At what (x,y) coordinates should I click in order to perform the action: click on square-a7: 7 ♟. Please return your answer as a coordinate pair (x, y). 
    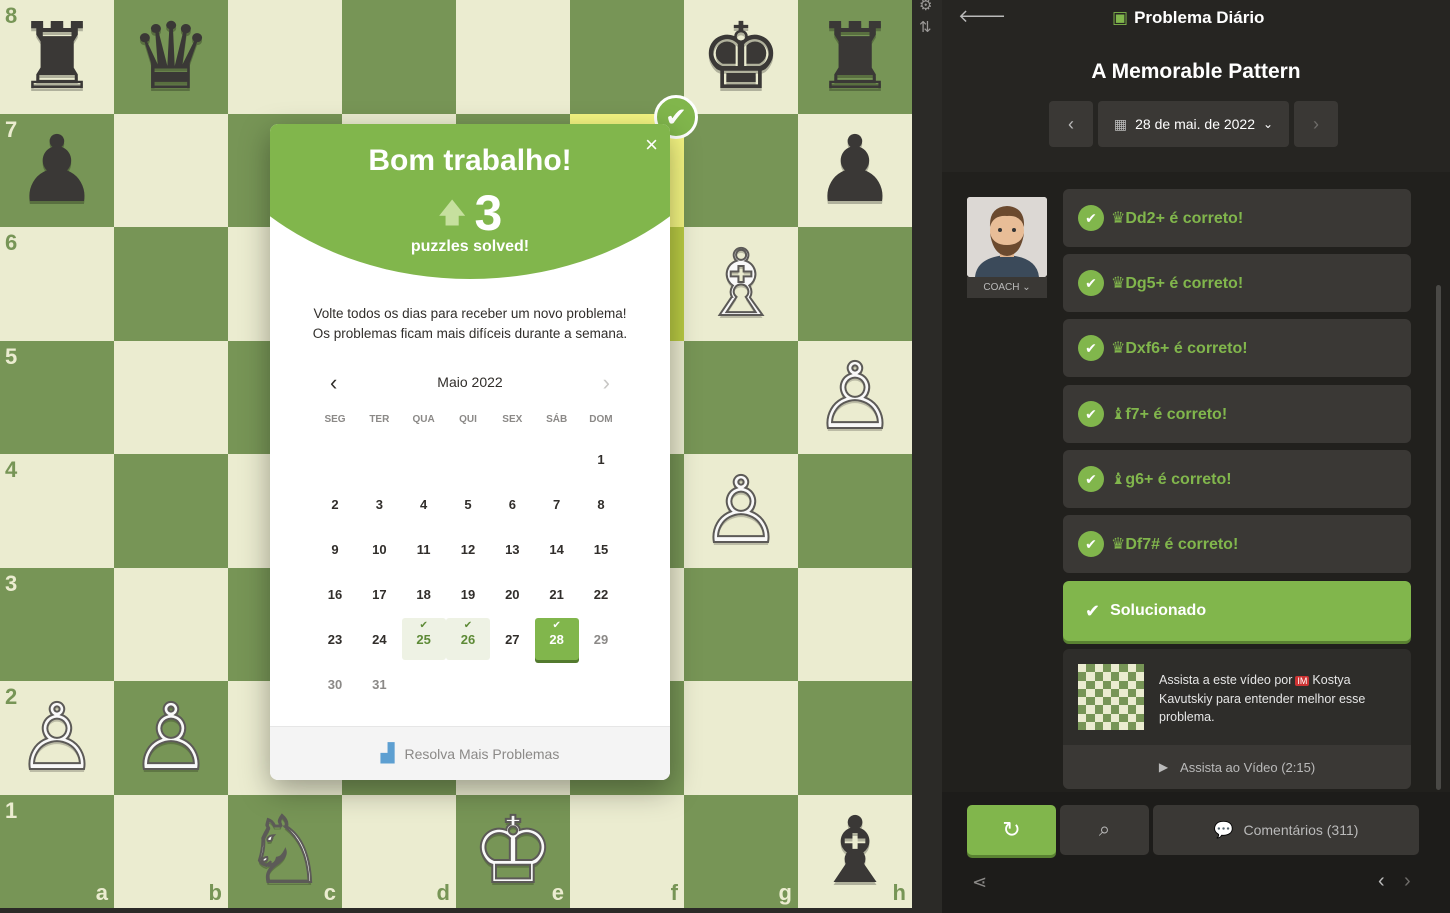
    Looking at the image, I should click on (57, 170).